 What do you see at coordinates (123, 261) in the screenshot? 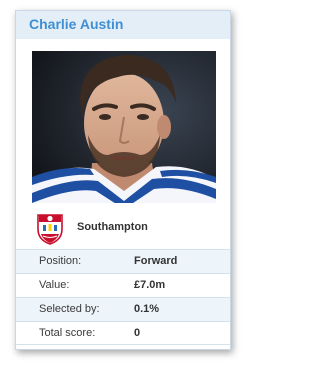
I see `stat-row-position: Position: Forward` at bounding box center [123, 261].